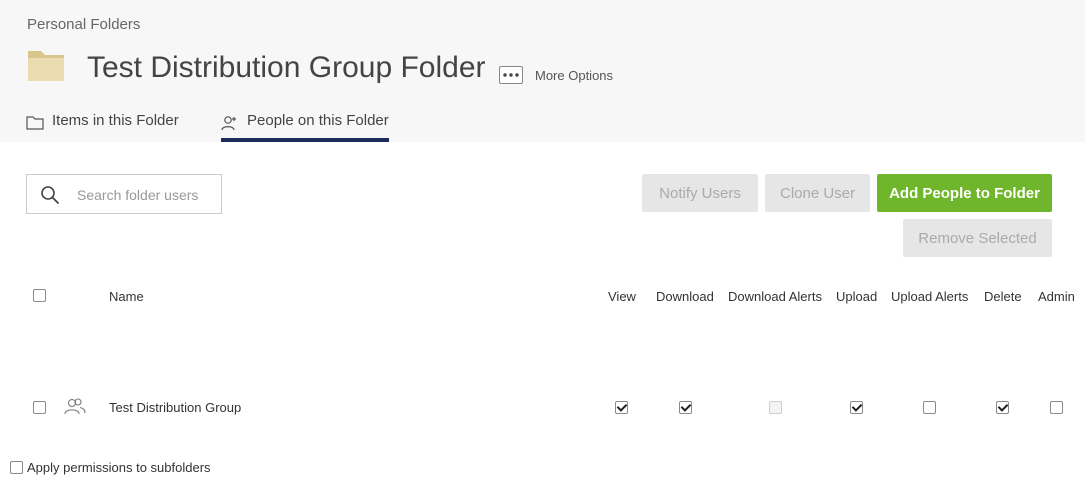 The image size is (1085, 493). Describe the element at coordinates (1056, 296) in the screenshot. I see `column-header-admin: Admin` at that location.